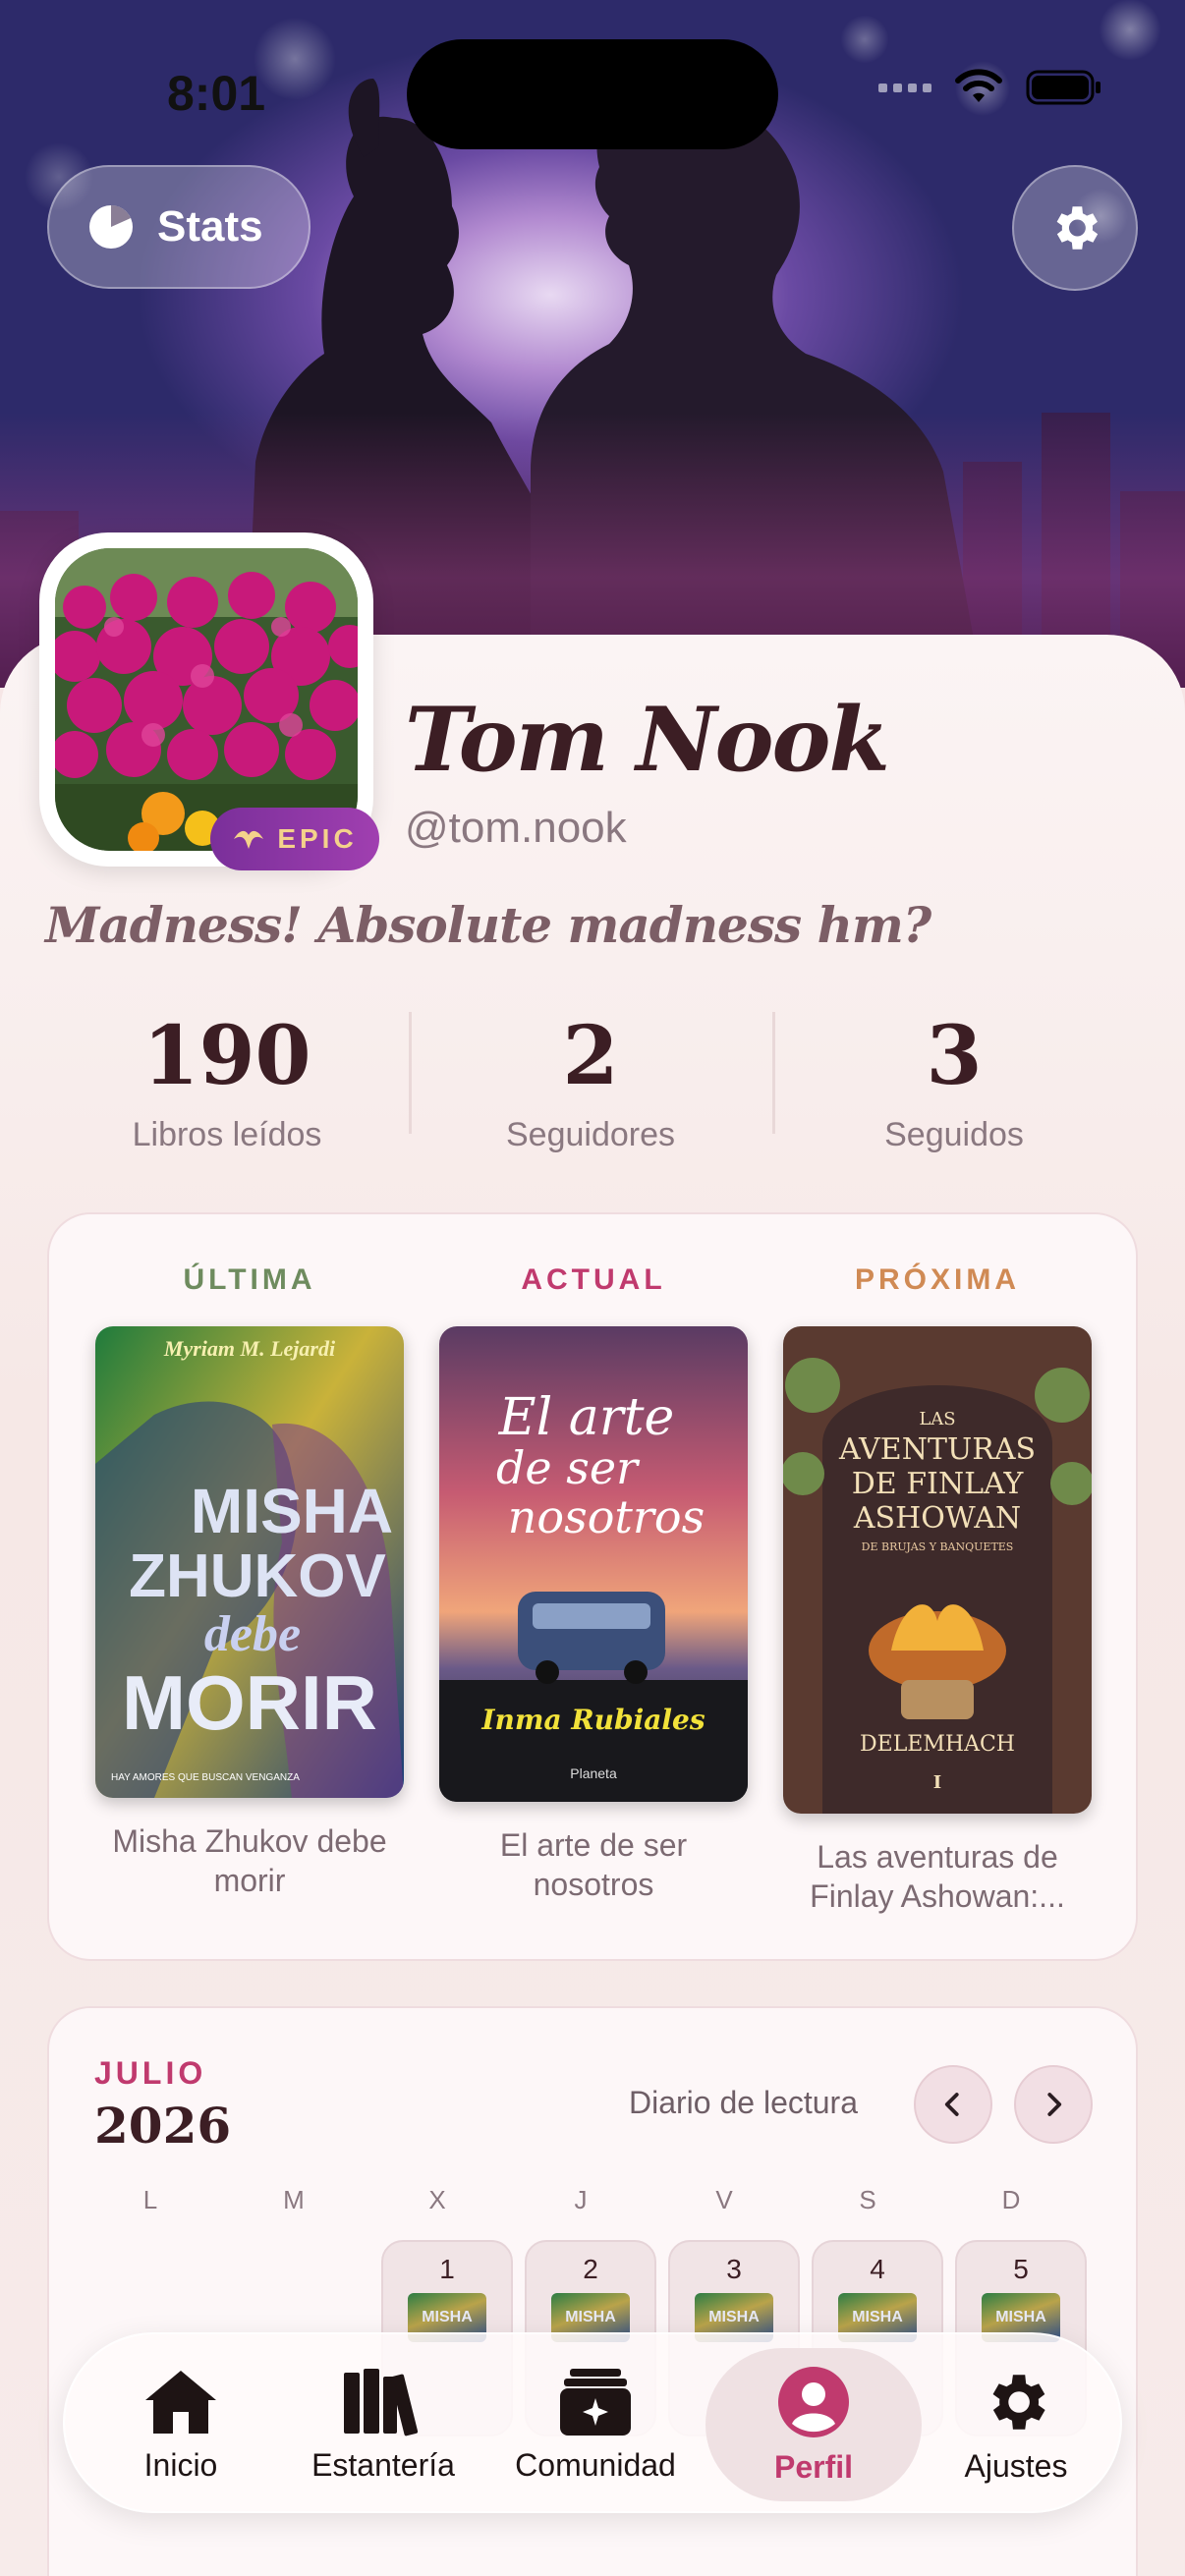 Image resolution: width=1185 pixels, height=2576 pixels. What do you see at coordinates (581, 2199) in the screenshot?
I see `weekday-label: J` at bounding box center [581, 2199].